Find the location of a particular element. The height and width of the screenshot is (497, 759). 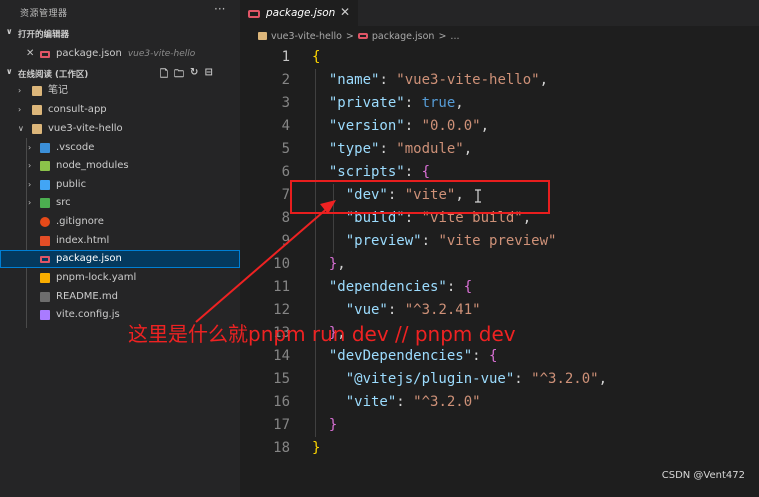

watermark: CSDN @Vent472 is located at coordinates (703, 475).